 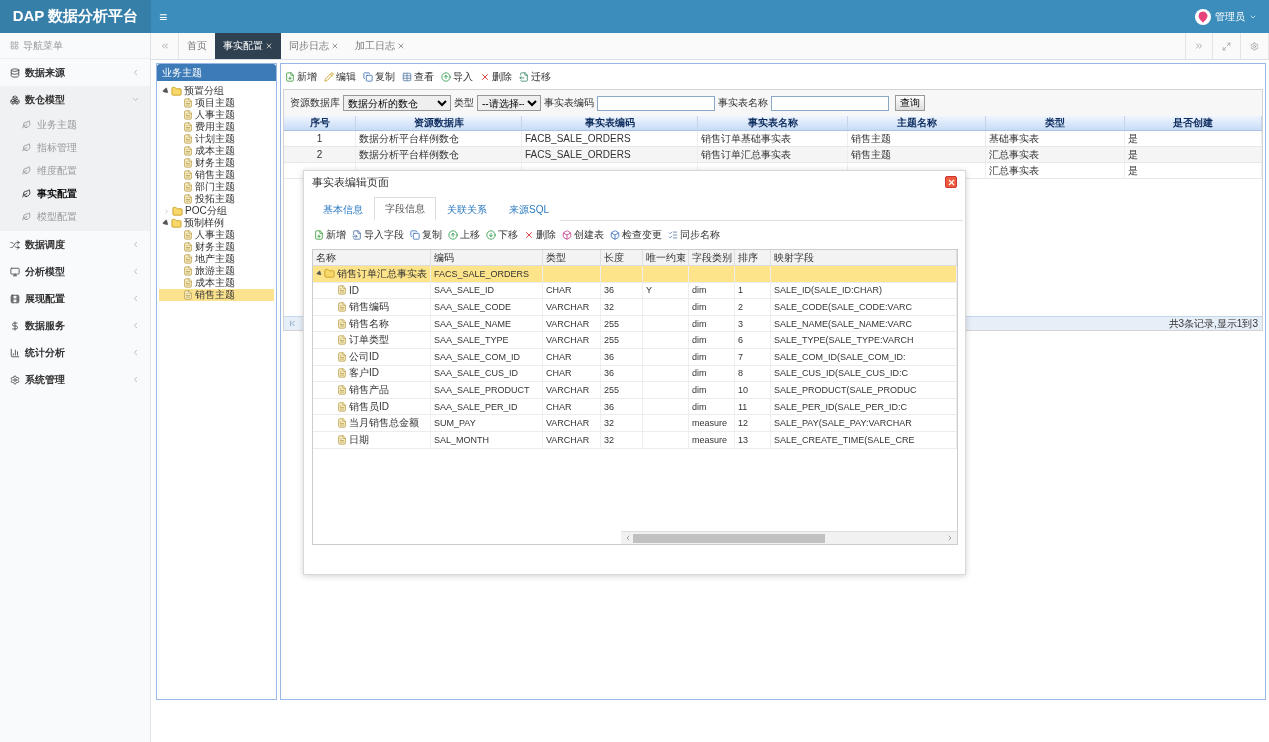 What do you see at coordinates (950, 538) in the screenshot?
I see `scroll-right-icon` at bounding box center [950, 538].